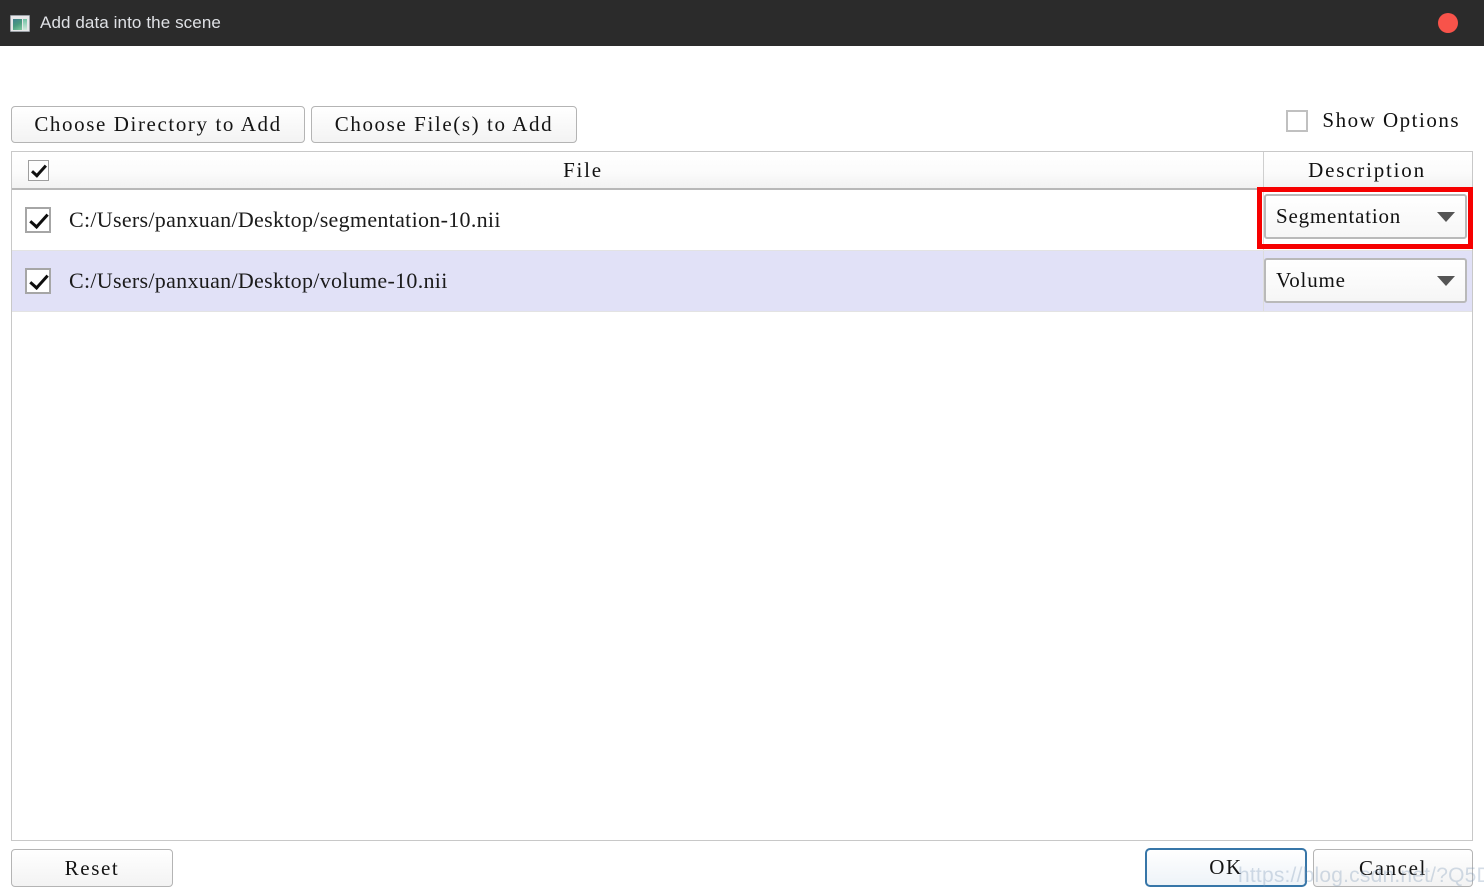 This screenshot has width=1484, height=888. I want to click on title-bar: Add data into the scene, so click(742, 23).